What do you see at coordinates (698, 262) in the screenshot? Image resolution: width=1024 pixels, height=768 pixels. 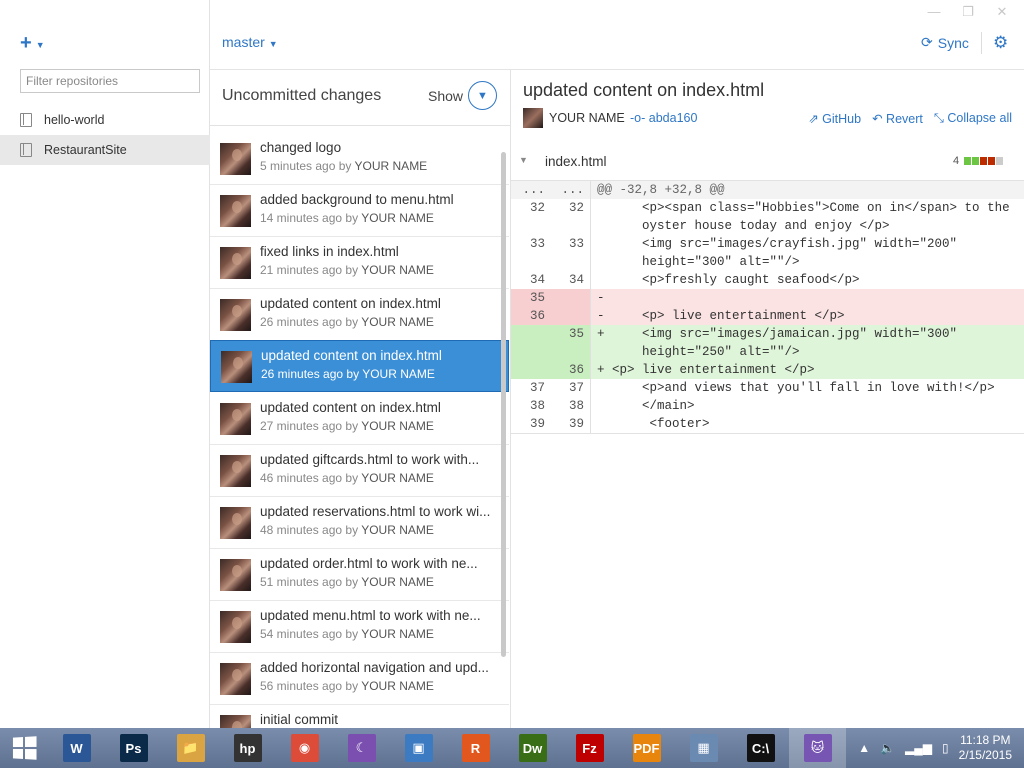 I see `diff-code: height="300" alt=""/>` at bounding box center [698, 262].